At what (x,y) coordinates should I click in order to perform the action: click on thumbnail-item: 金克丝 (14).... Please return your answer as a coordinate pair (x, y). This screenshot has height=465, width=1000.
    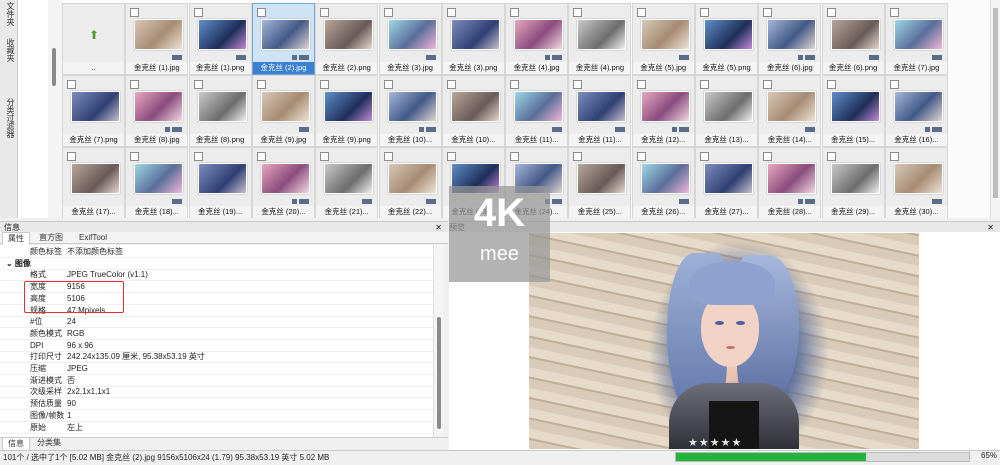
    Looking at the image, I should click on (790, 111).